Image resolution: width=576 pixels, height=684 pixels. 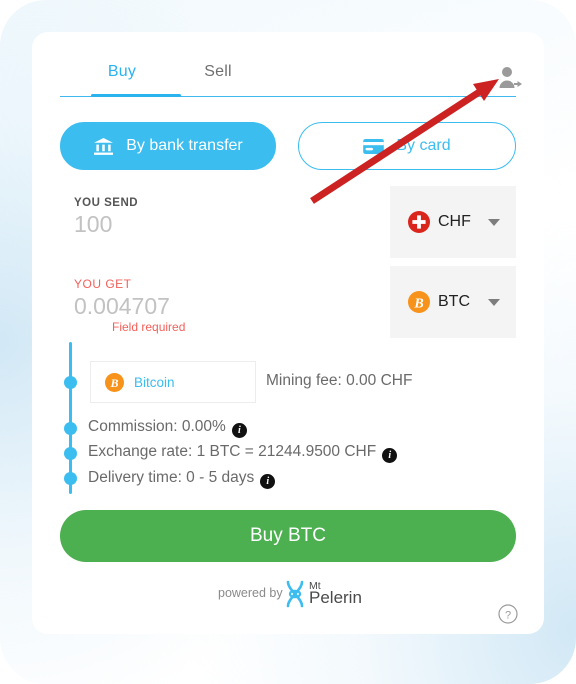 I want to click on buy-btc-button: Buy BTC, so click(x=288, y=536).